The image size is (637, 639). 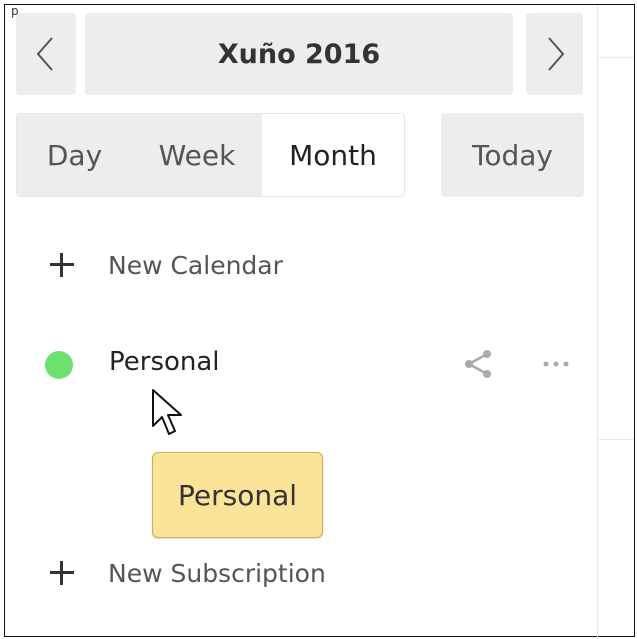 I want to click on chevron-right-icon, so click(x=555, y=54).